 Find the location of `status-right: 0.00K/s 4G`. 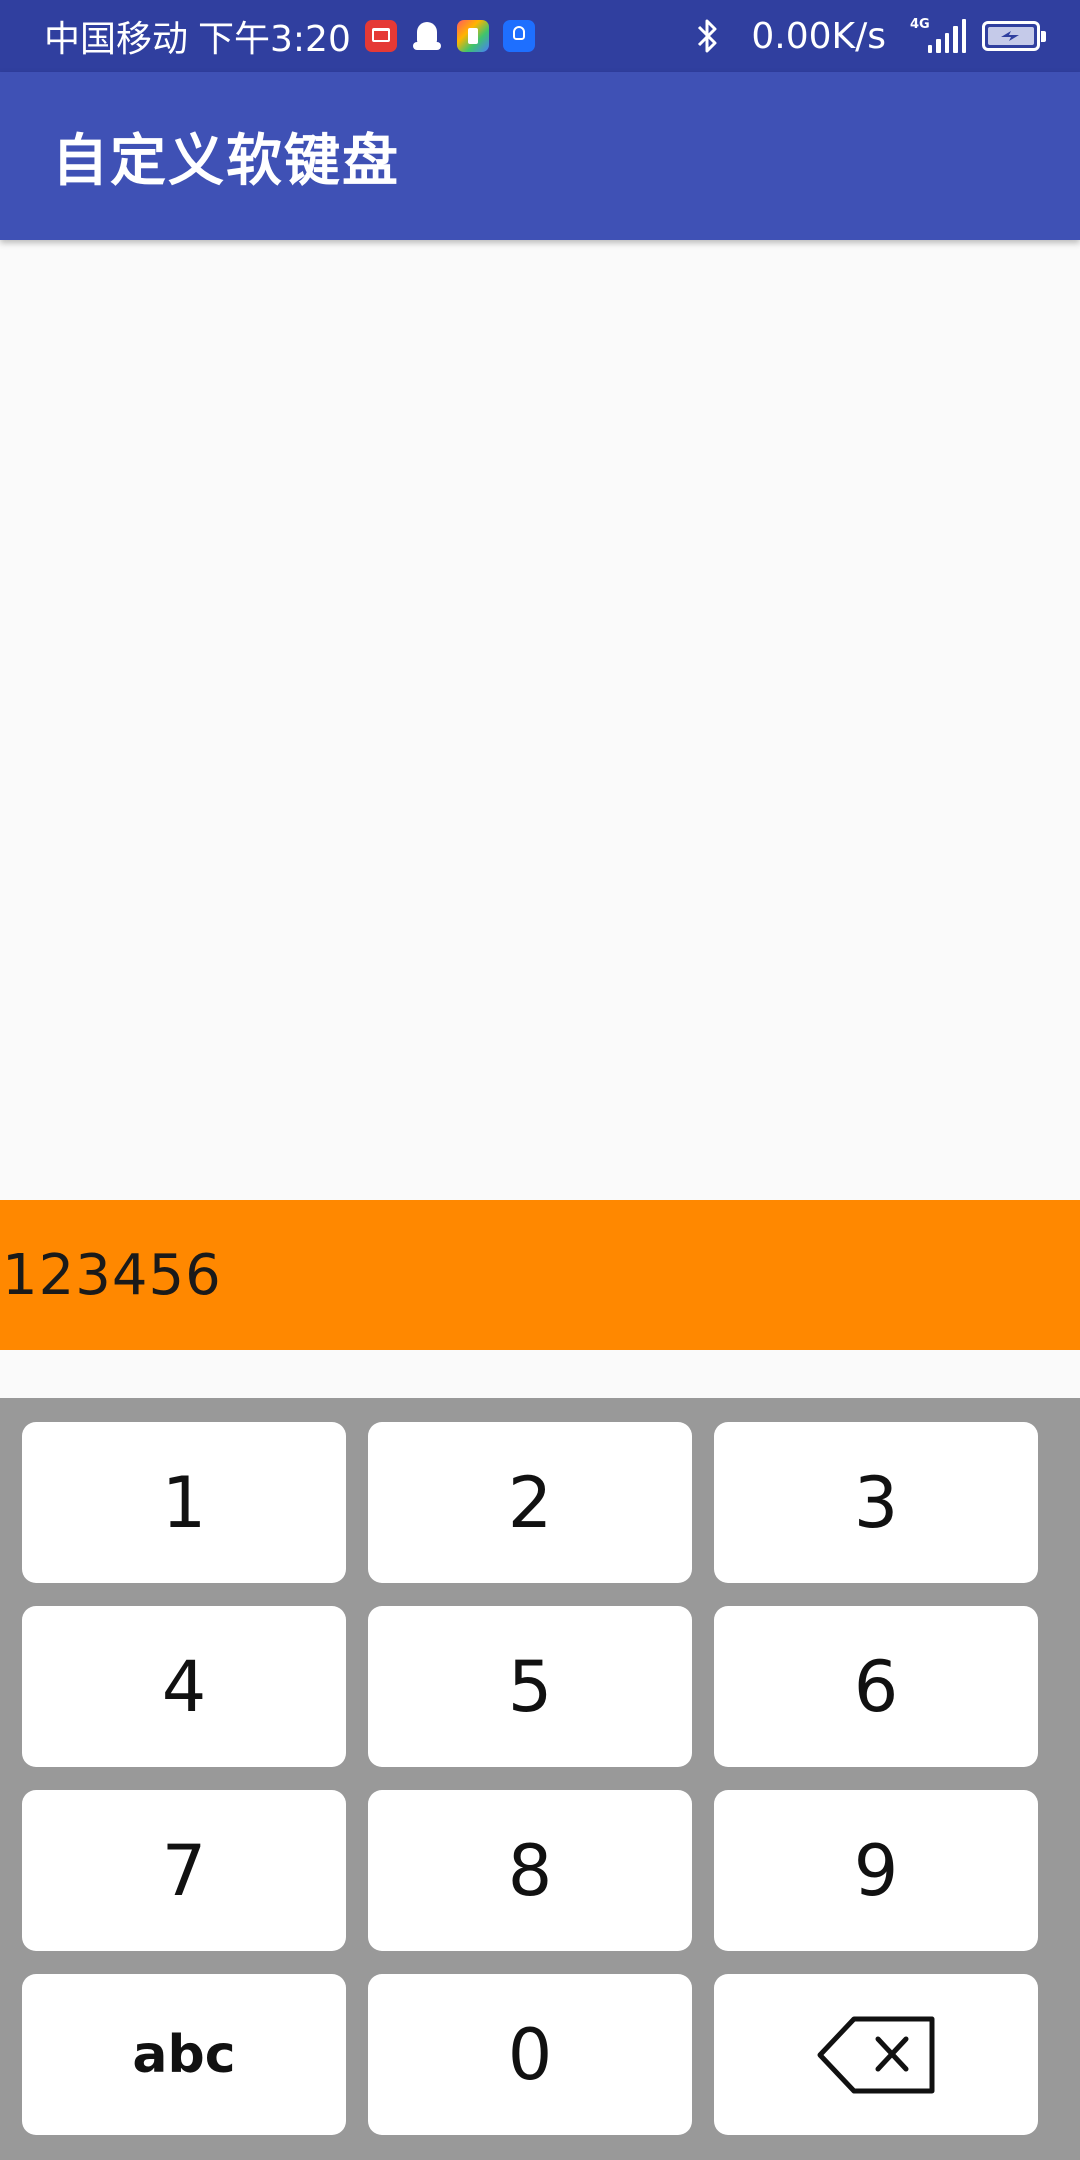

status-right: 0.00K/s 4G is located at coordinates (870, 36).